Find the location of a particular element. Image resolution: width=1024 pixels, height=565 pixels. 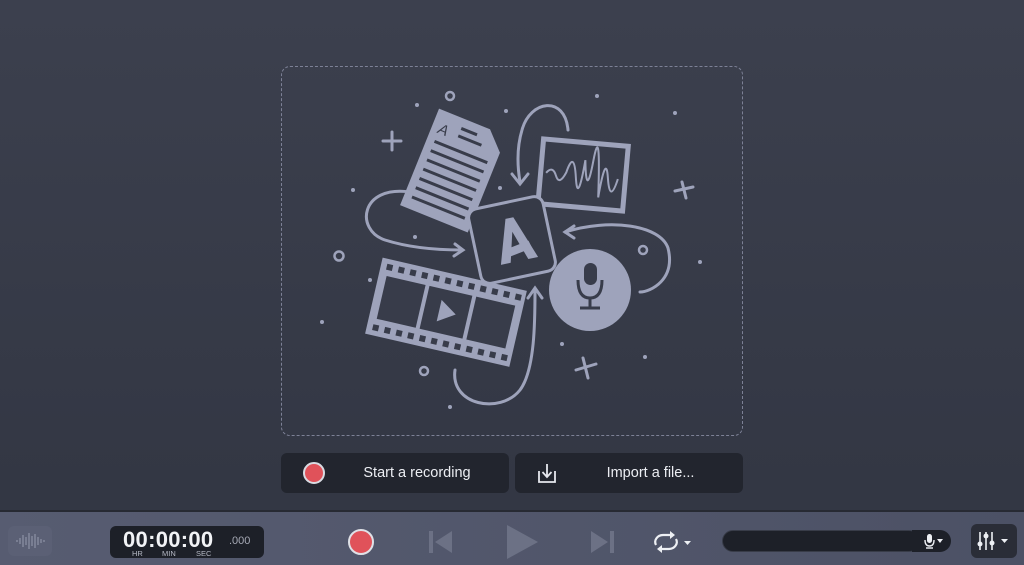

import-icon is located at coordinates (547, 473).